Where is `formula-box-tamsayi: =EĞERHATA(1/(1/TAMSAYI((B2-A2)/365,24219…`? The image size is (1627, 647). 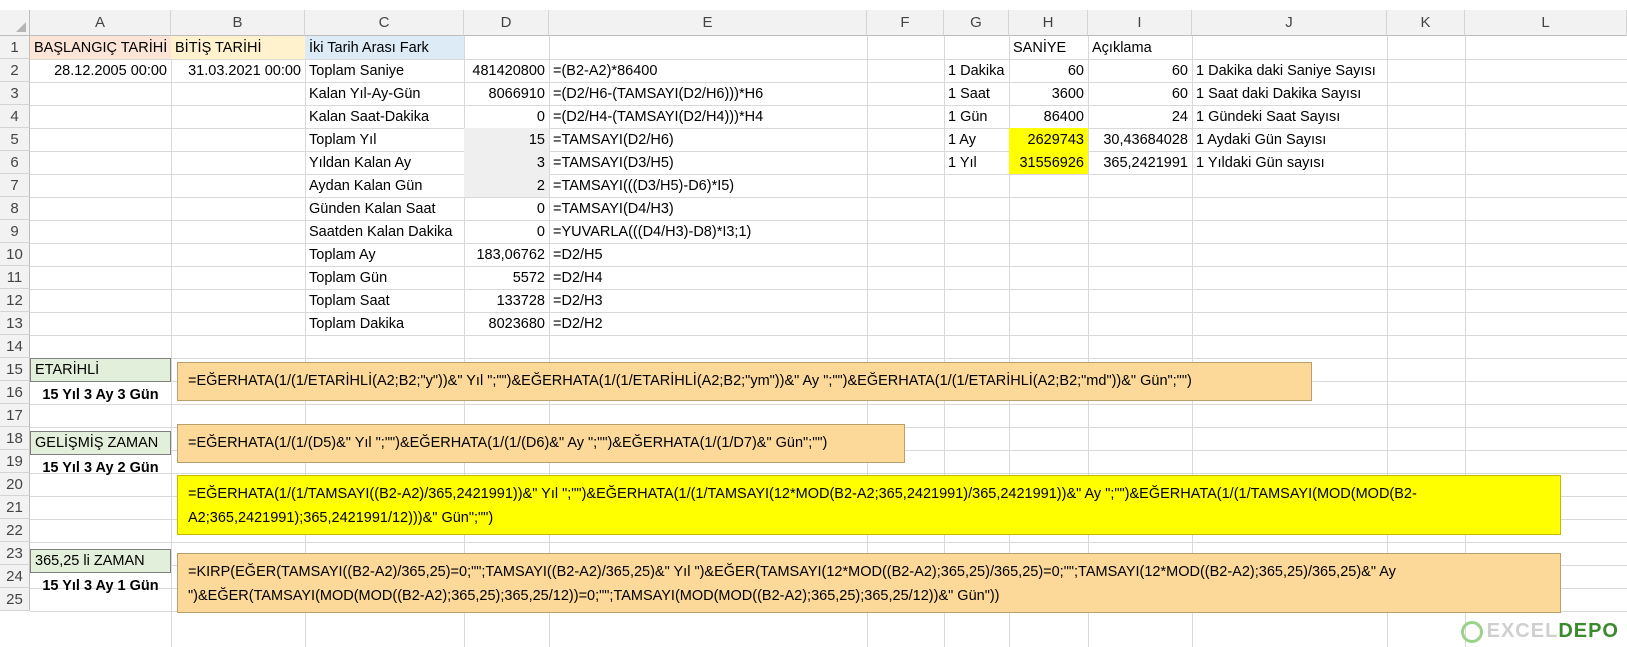 formula-box-tamsayi: =EĞERHATA(1/(1/TAMSAYI((B2-A2)/365,24219… is located at coordinates (869, 505).